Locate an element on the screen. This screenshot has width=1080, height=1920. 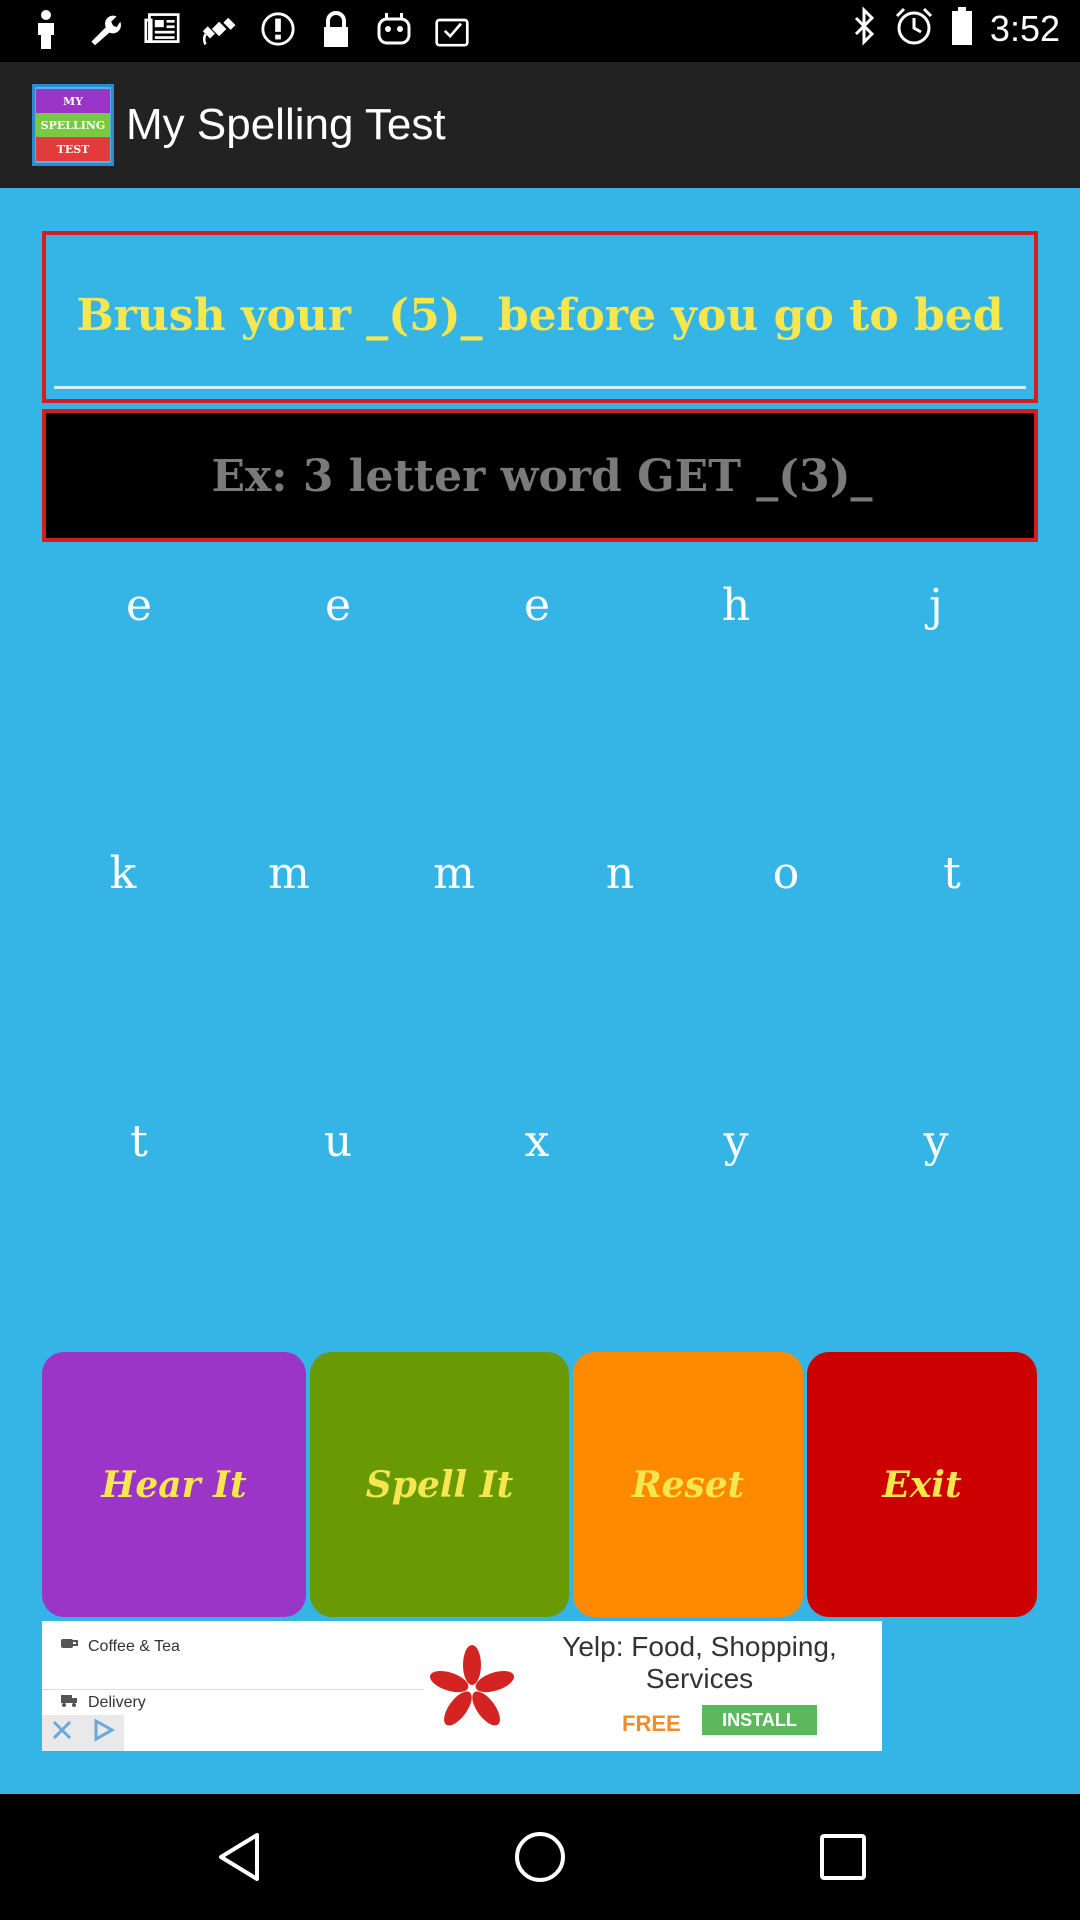
bluetooth-icon is located at coordinates (865, 28).